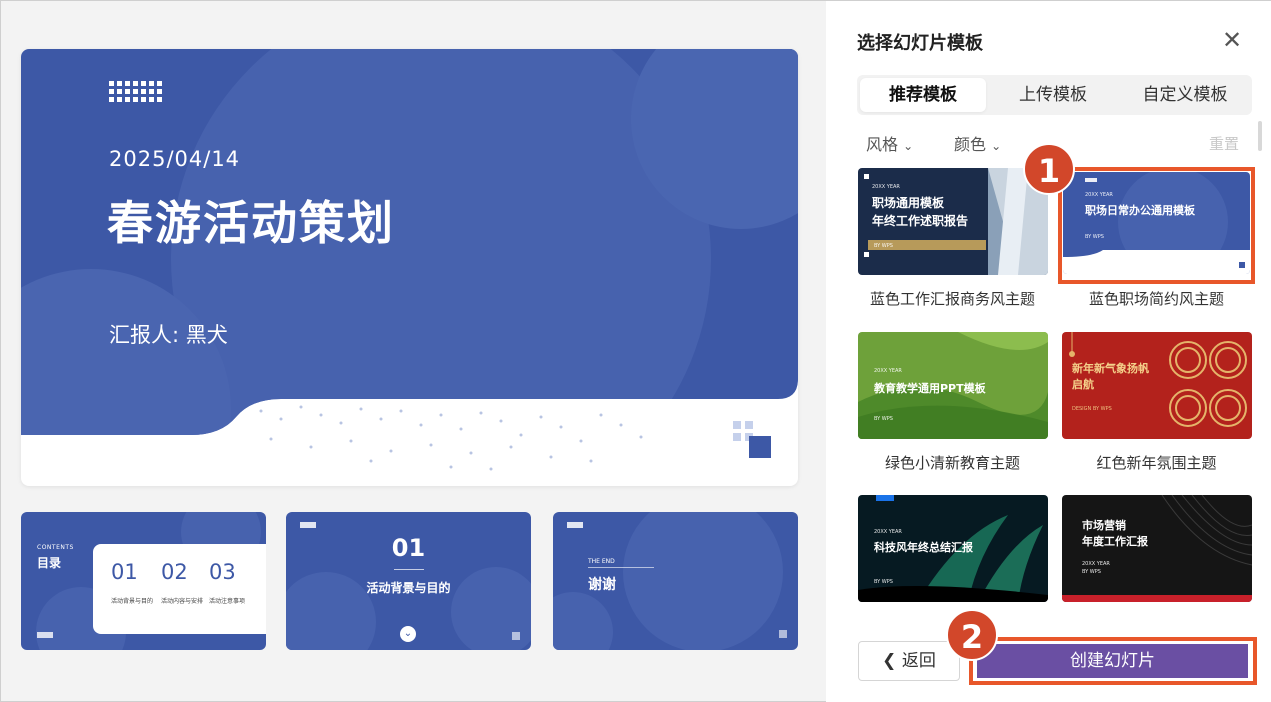 Image resolution: width=1271 pixels, height=702 pixels. What do you see at coordinates (1112, 661) in the screenshot?
I see `create-slides-button: 创建幻灯片` at bounding box center [1112, 661].